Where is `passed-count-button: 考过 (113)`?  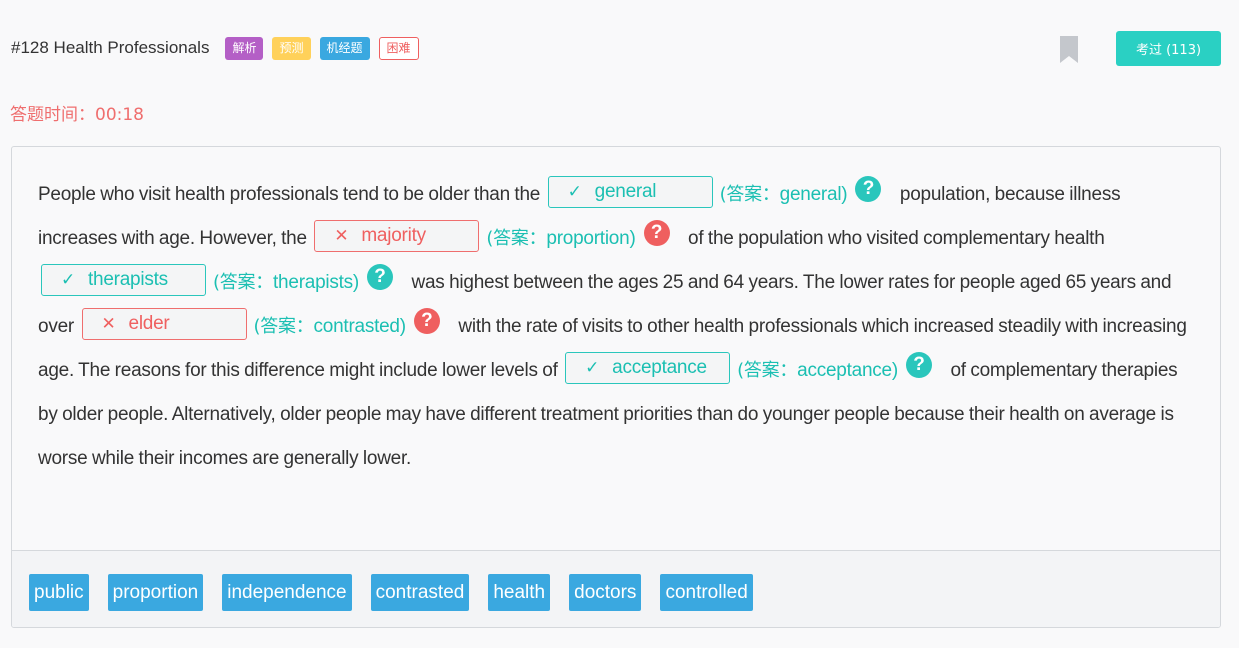
passed-count-button: 考过 (113) is located at coordinates (1168, 48).